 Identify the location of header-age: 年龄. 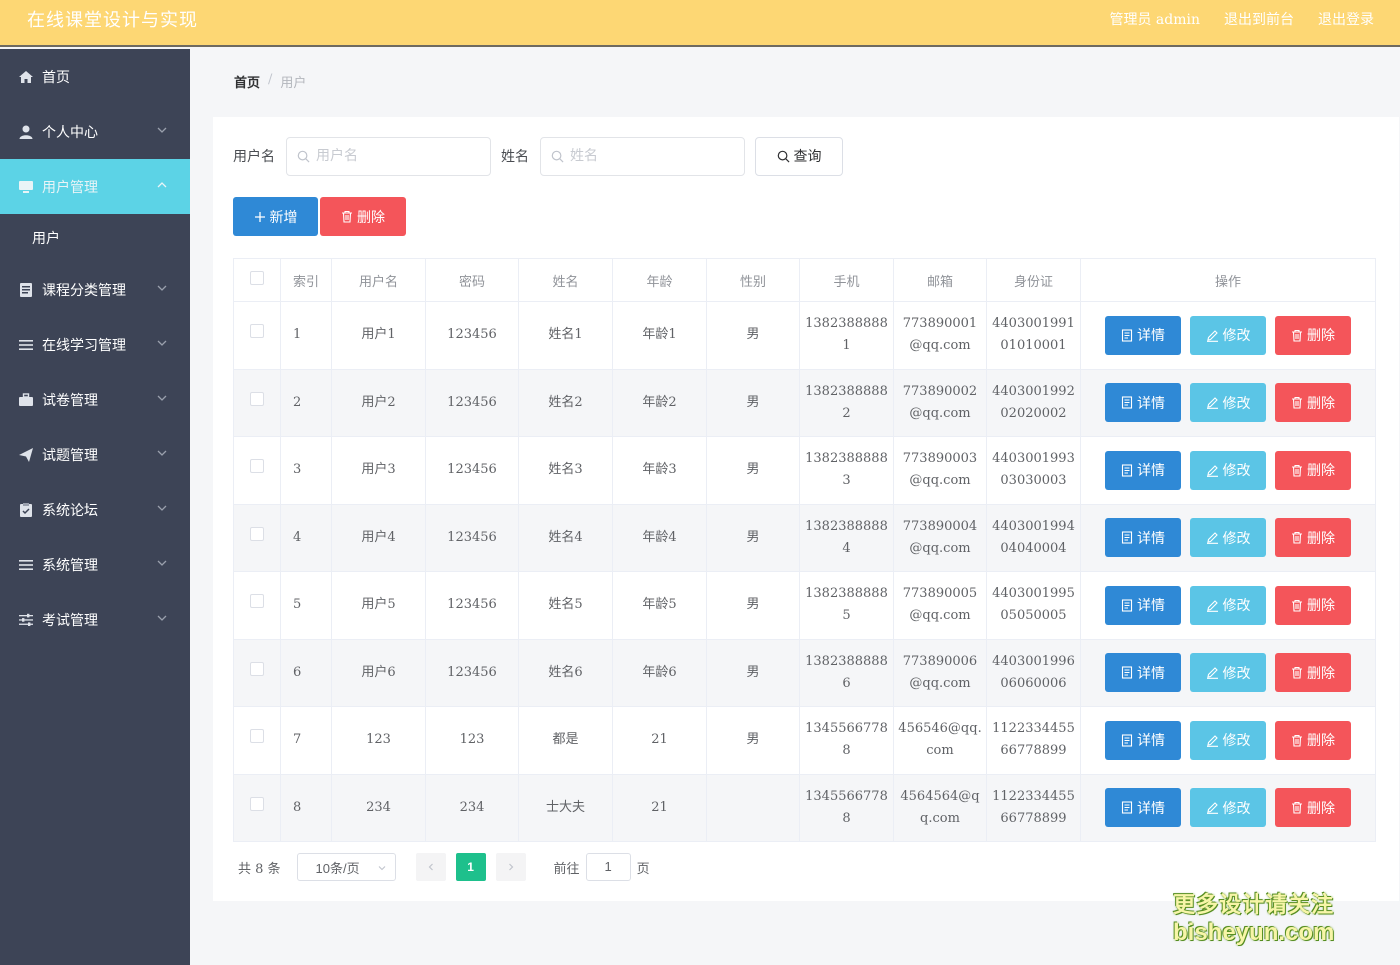
(659, 280).